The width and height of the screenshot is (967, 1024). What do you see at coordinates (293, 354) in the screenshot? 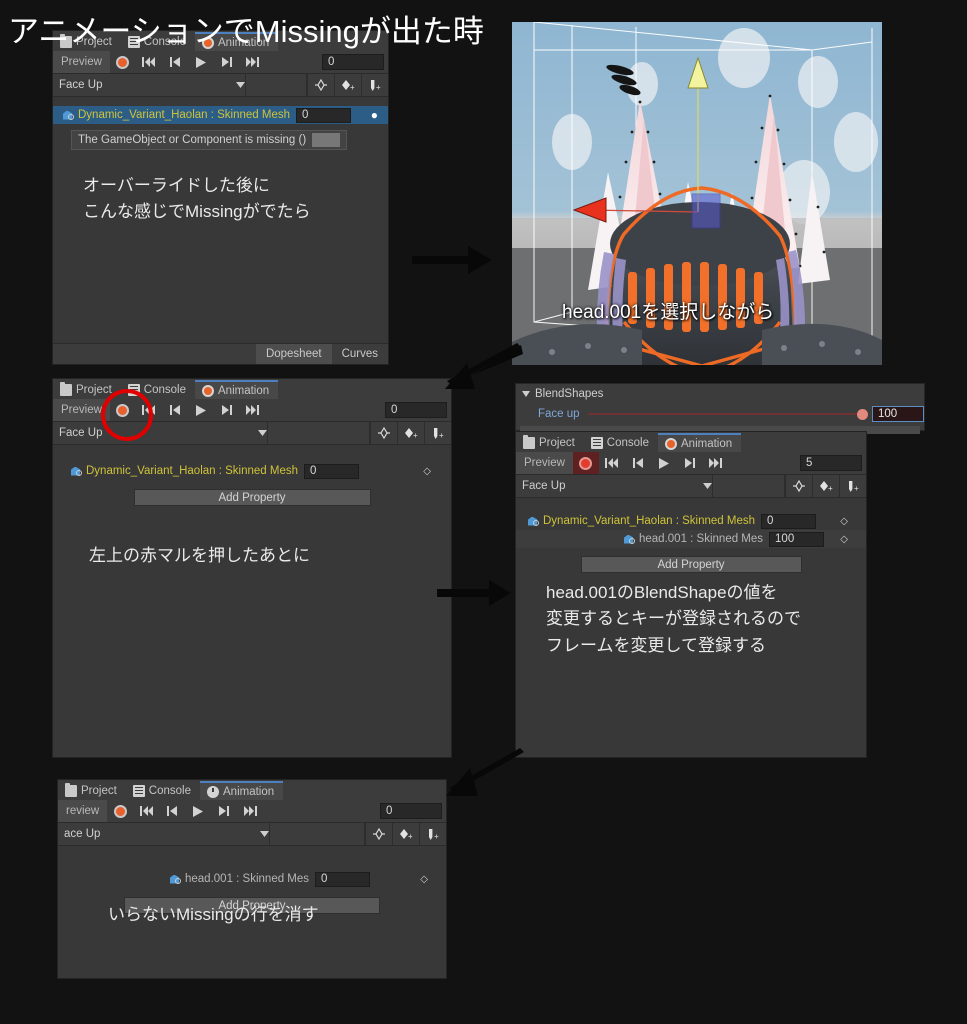
I see `tab-dopesheet: Dopesheet` at bounding box center [293, 354].